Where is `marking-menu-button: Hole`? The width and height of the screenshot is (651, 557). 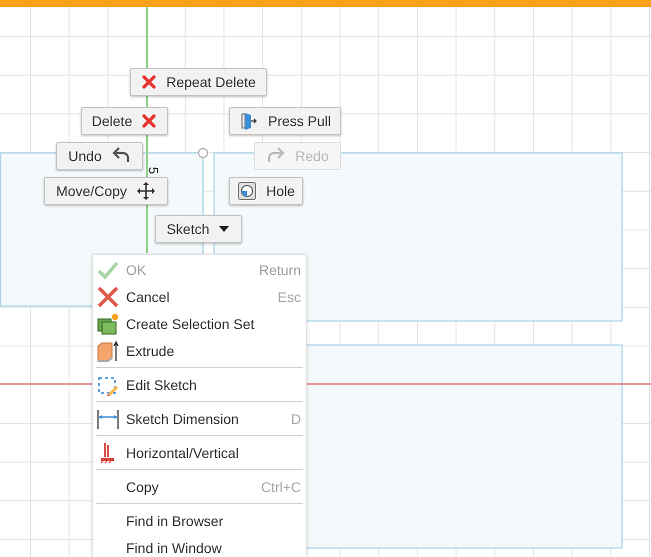 marking-menu-button: Hole is located at coordinates (266, 191).